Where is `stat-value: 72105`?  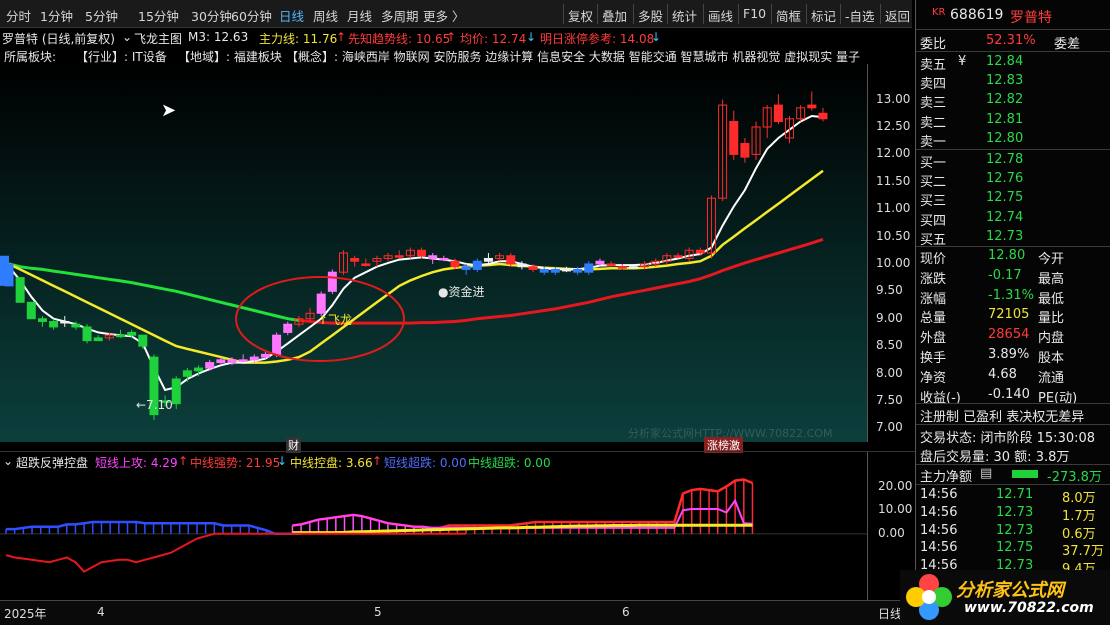 stat-value: 72105 is located at coordinates (1009, 315).